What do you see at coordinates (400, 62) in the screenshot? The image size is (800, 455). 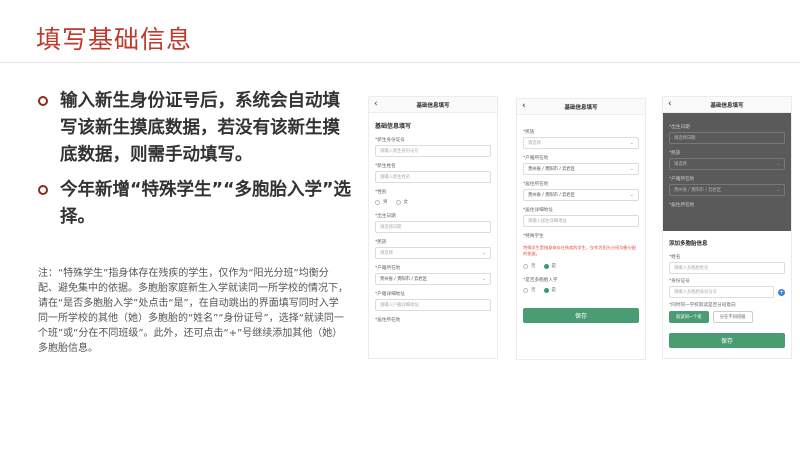 I see `title-divider` at bounding box center [400, 62].